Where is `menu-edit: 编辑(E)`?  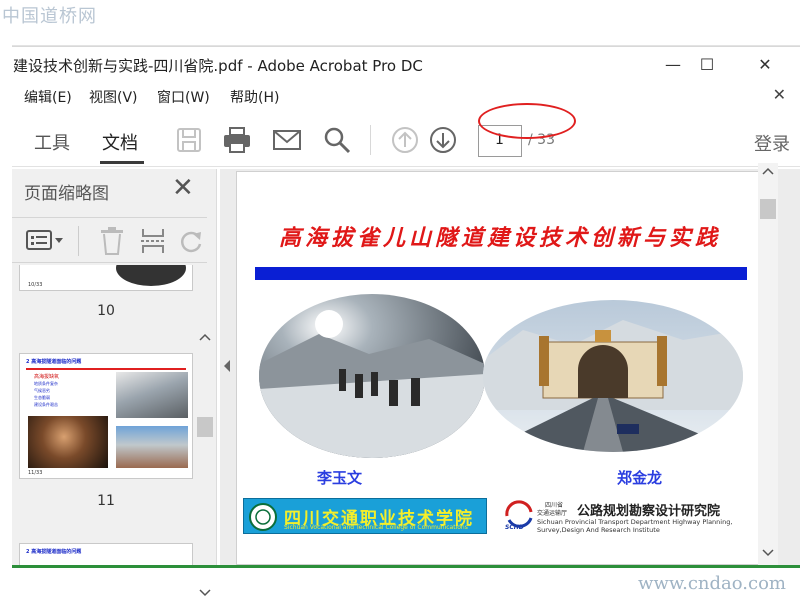
menu-edit: 编辑(E) is located at coordinates (48, 97).